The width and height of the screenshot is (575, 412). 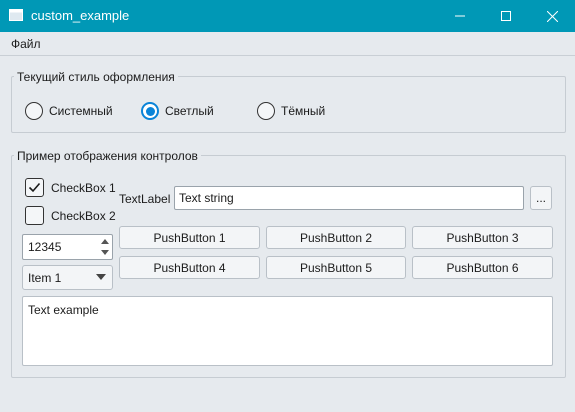 I want to click on window-app-icon, so click(x=16, y=15).